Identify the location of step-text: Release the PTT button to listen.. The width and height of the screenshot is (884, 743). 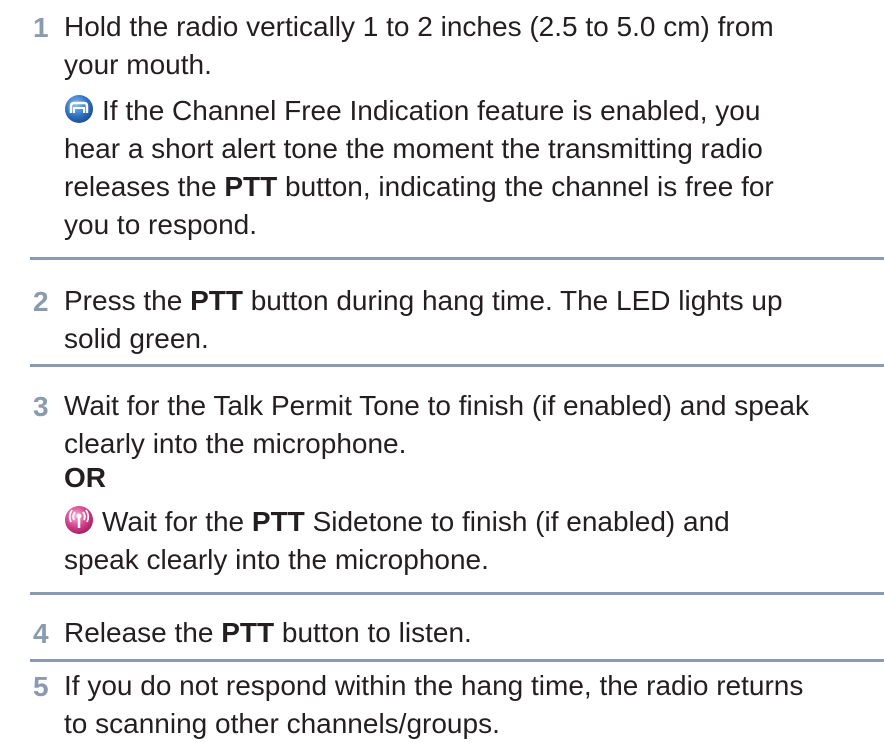
(463, 633).